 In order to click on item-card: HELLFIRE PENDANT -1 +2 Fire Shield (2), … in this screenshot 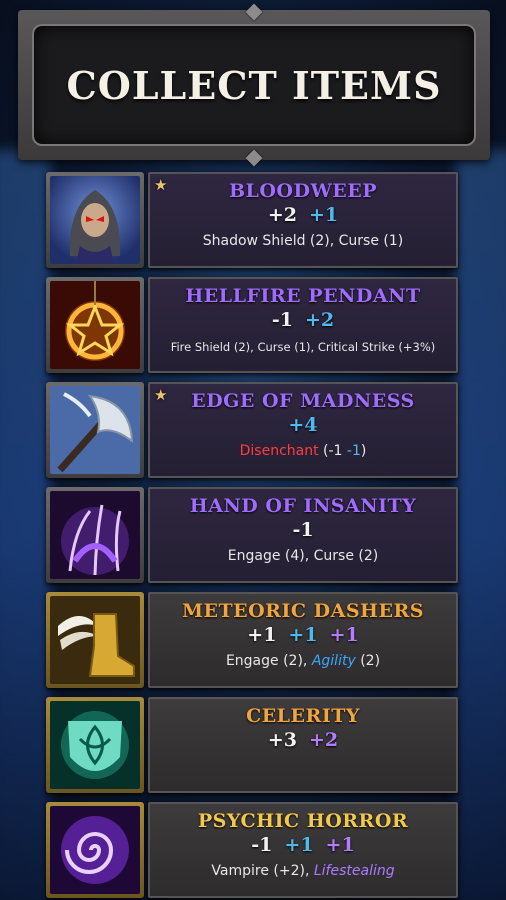, I will do `click(303, 325)`.